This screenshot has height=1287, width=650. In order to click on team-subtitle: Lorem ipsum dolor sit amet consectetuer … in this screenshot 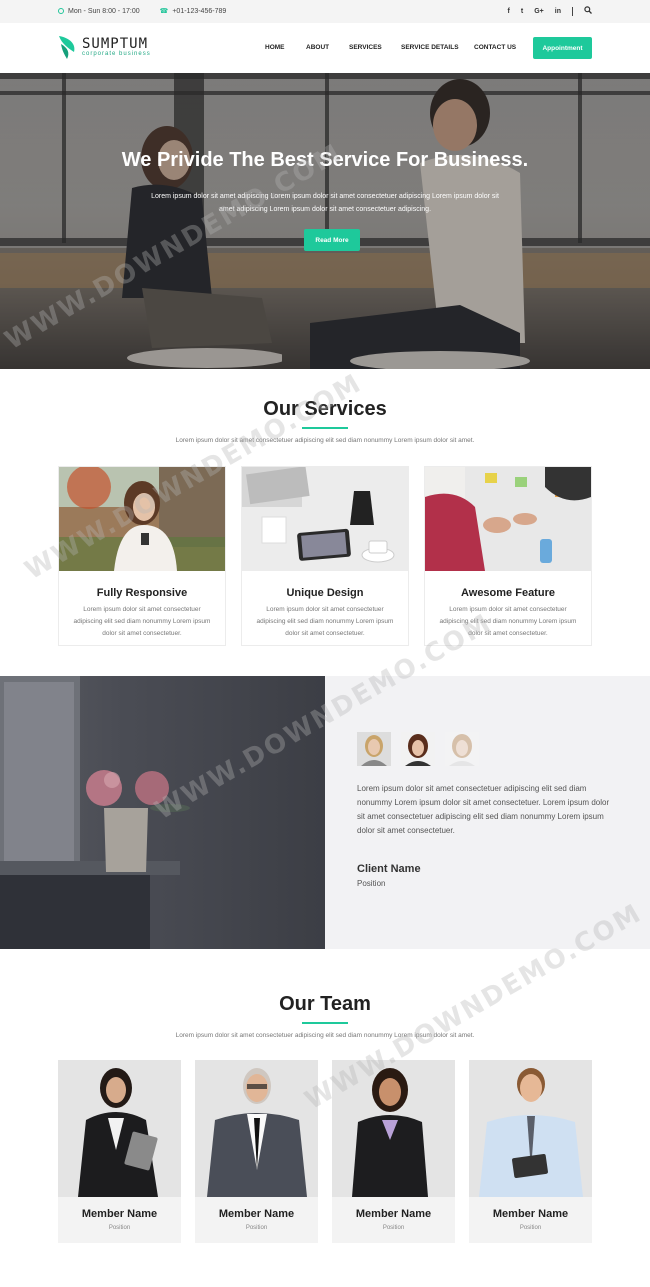, I will do `click(325, 1035)`.